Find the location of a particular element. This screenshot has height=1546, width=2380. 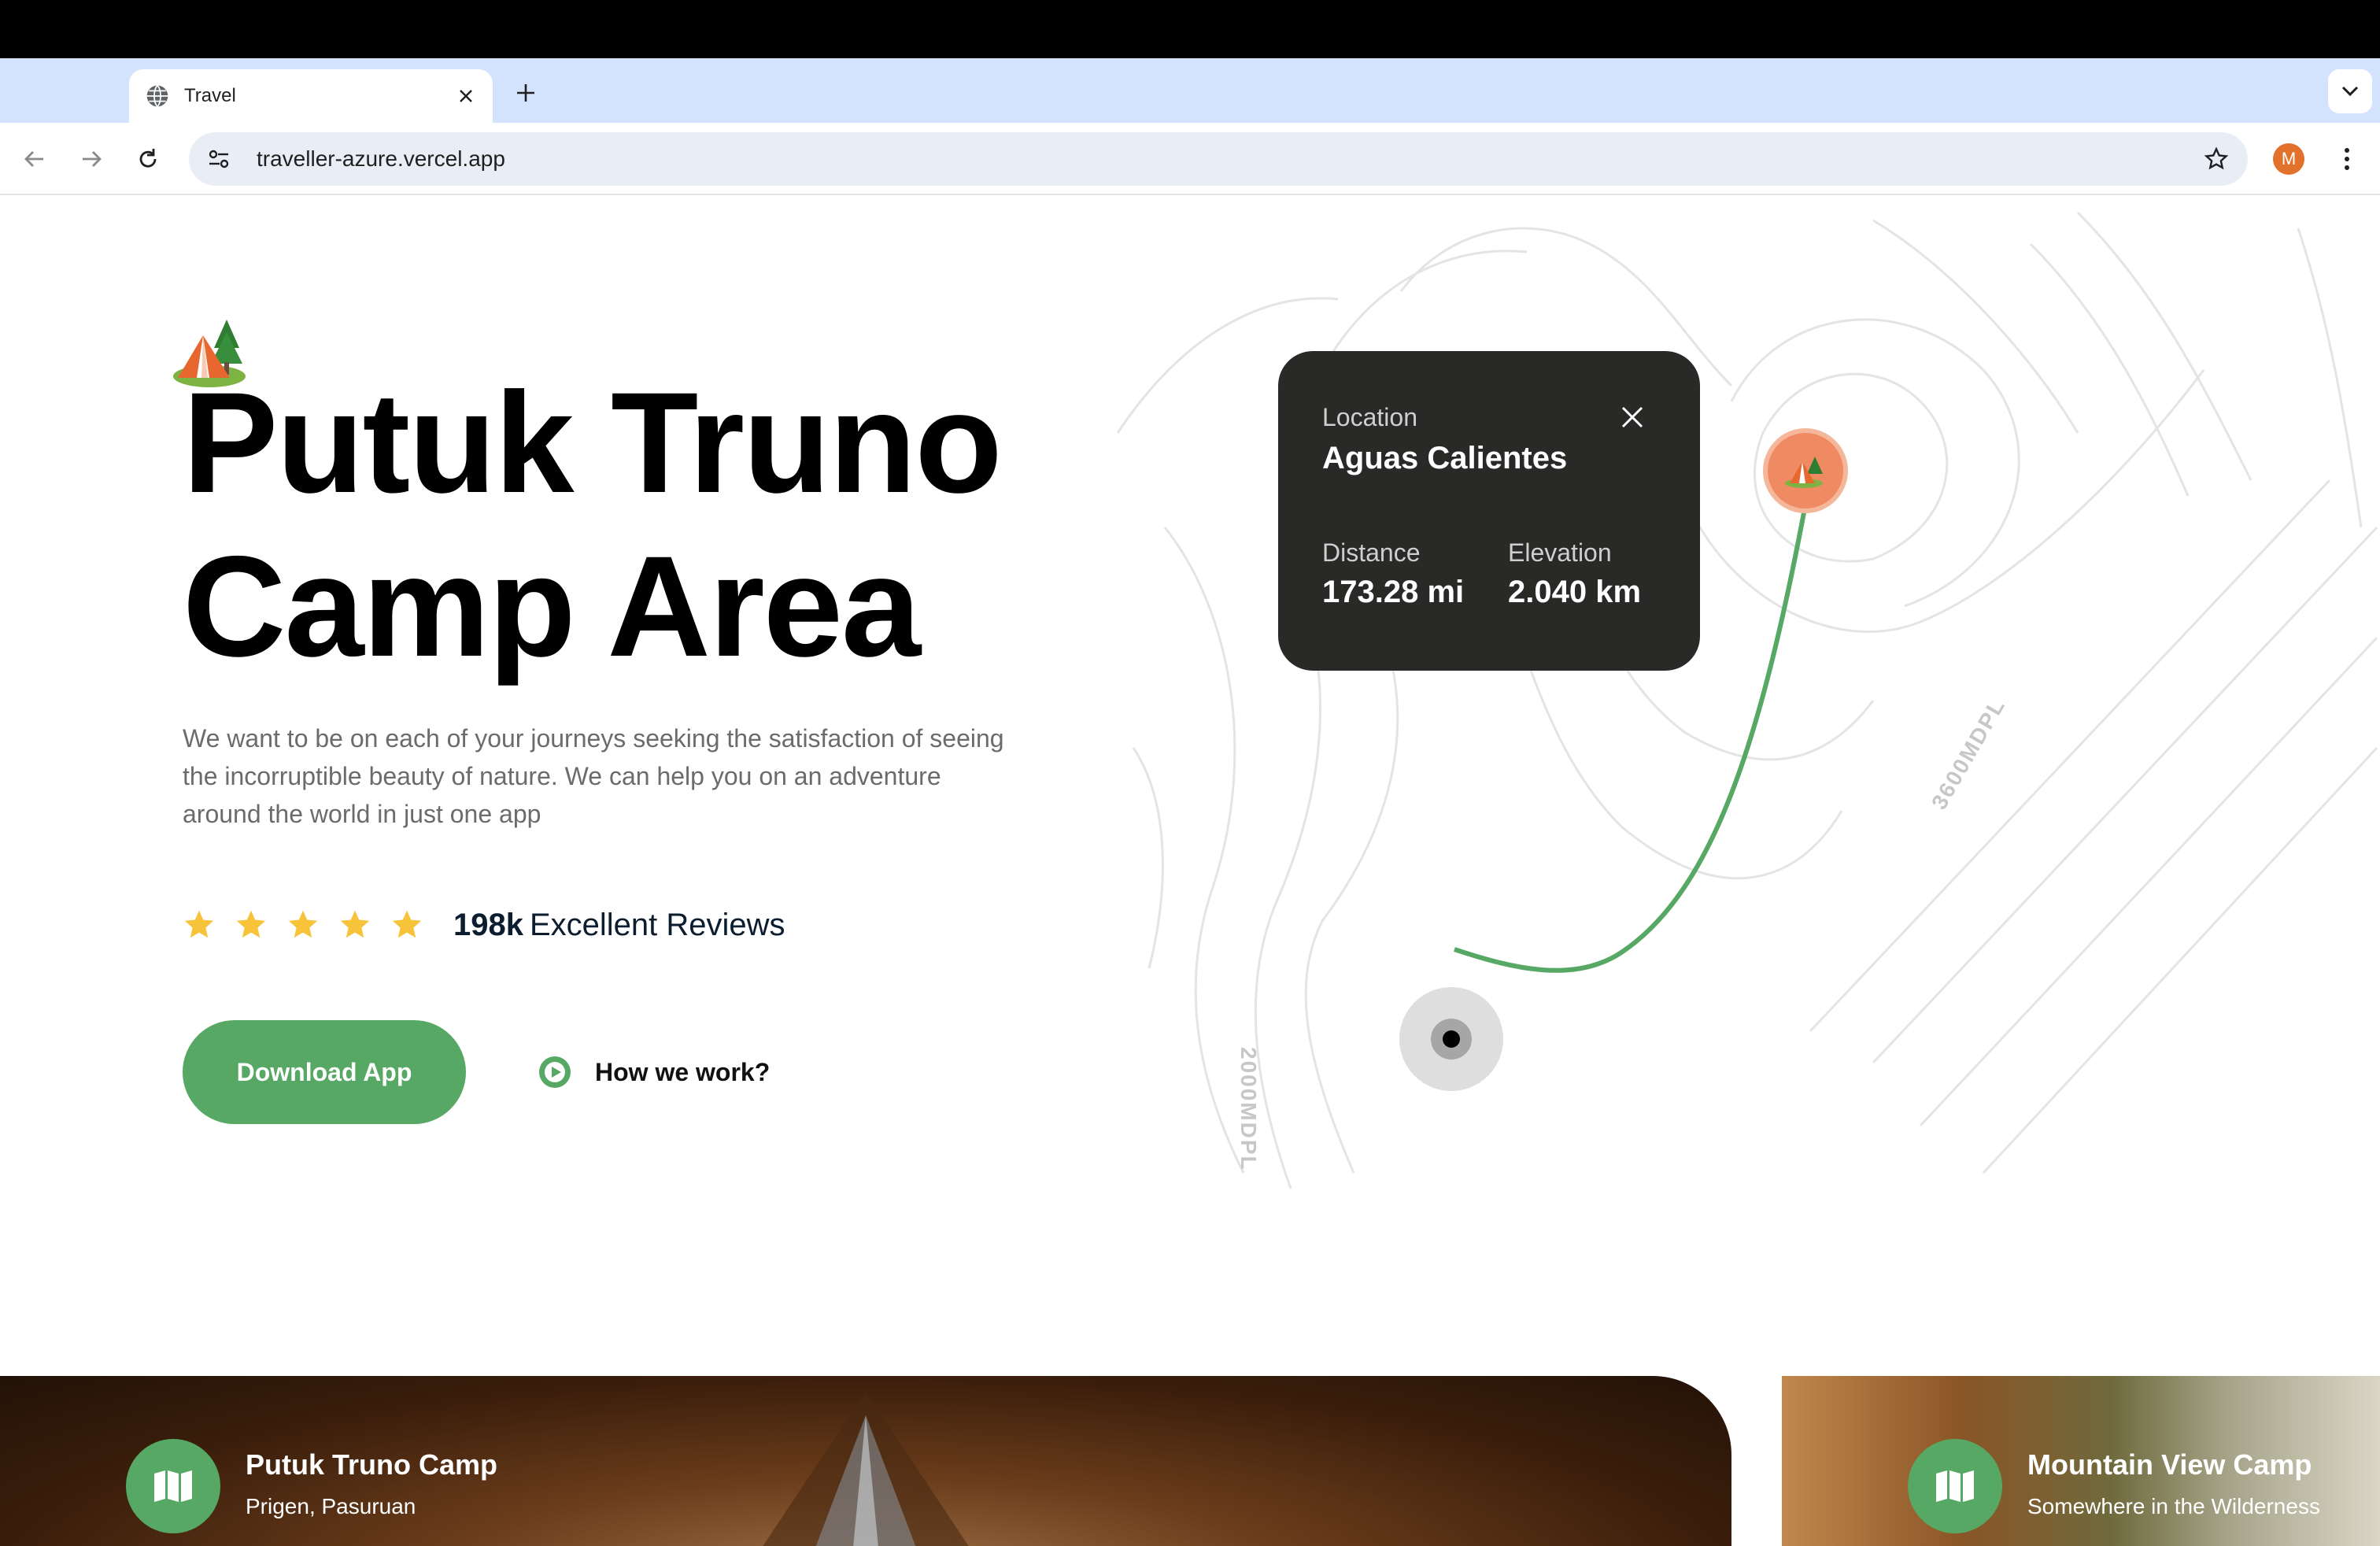

back-button is located at coordinates (35, 159).